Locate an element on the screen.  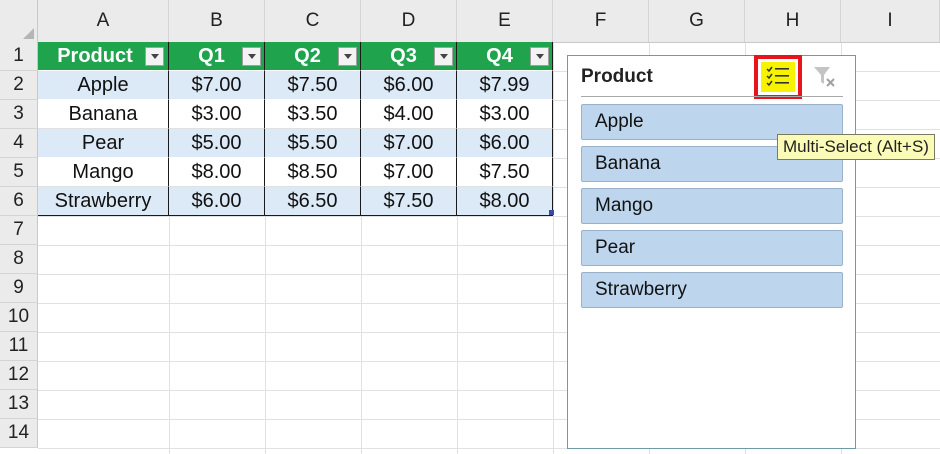
row-header-1: 1 is located at coordinates (19, 56).